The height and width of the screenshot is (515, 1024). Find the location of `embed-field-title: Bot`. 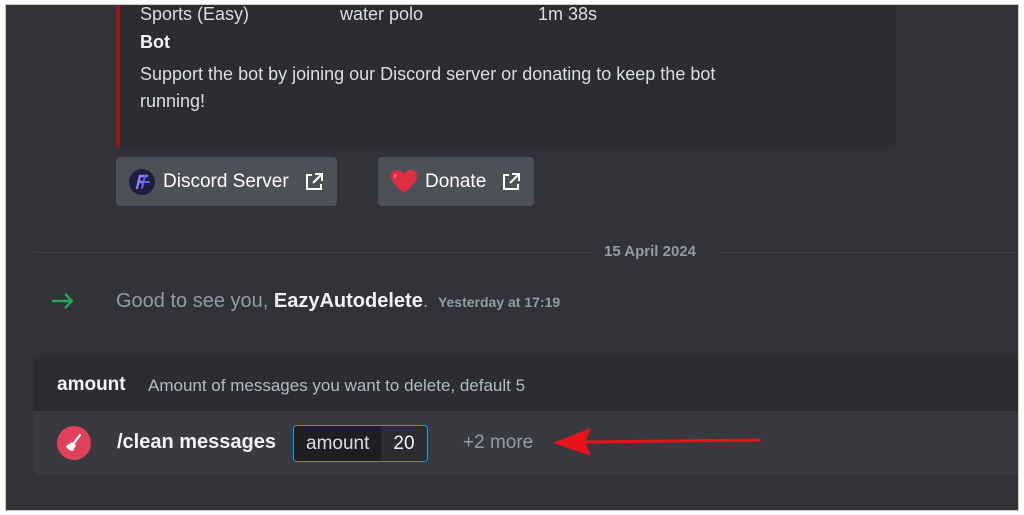

embed-field-title: Bot is located at coordinates (155, 42).